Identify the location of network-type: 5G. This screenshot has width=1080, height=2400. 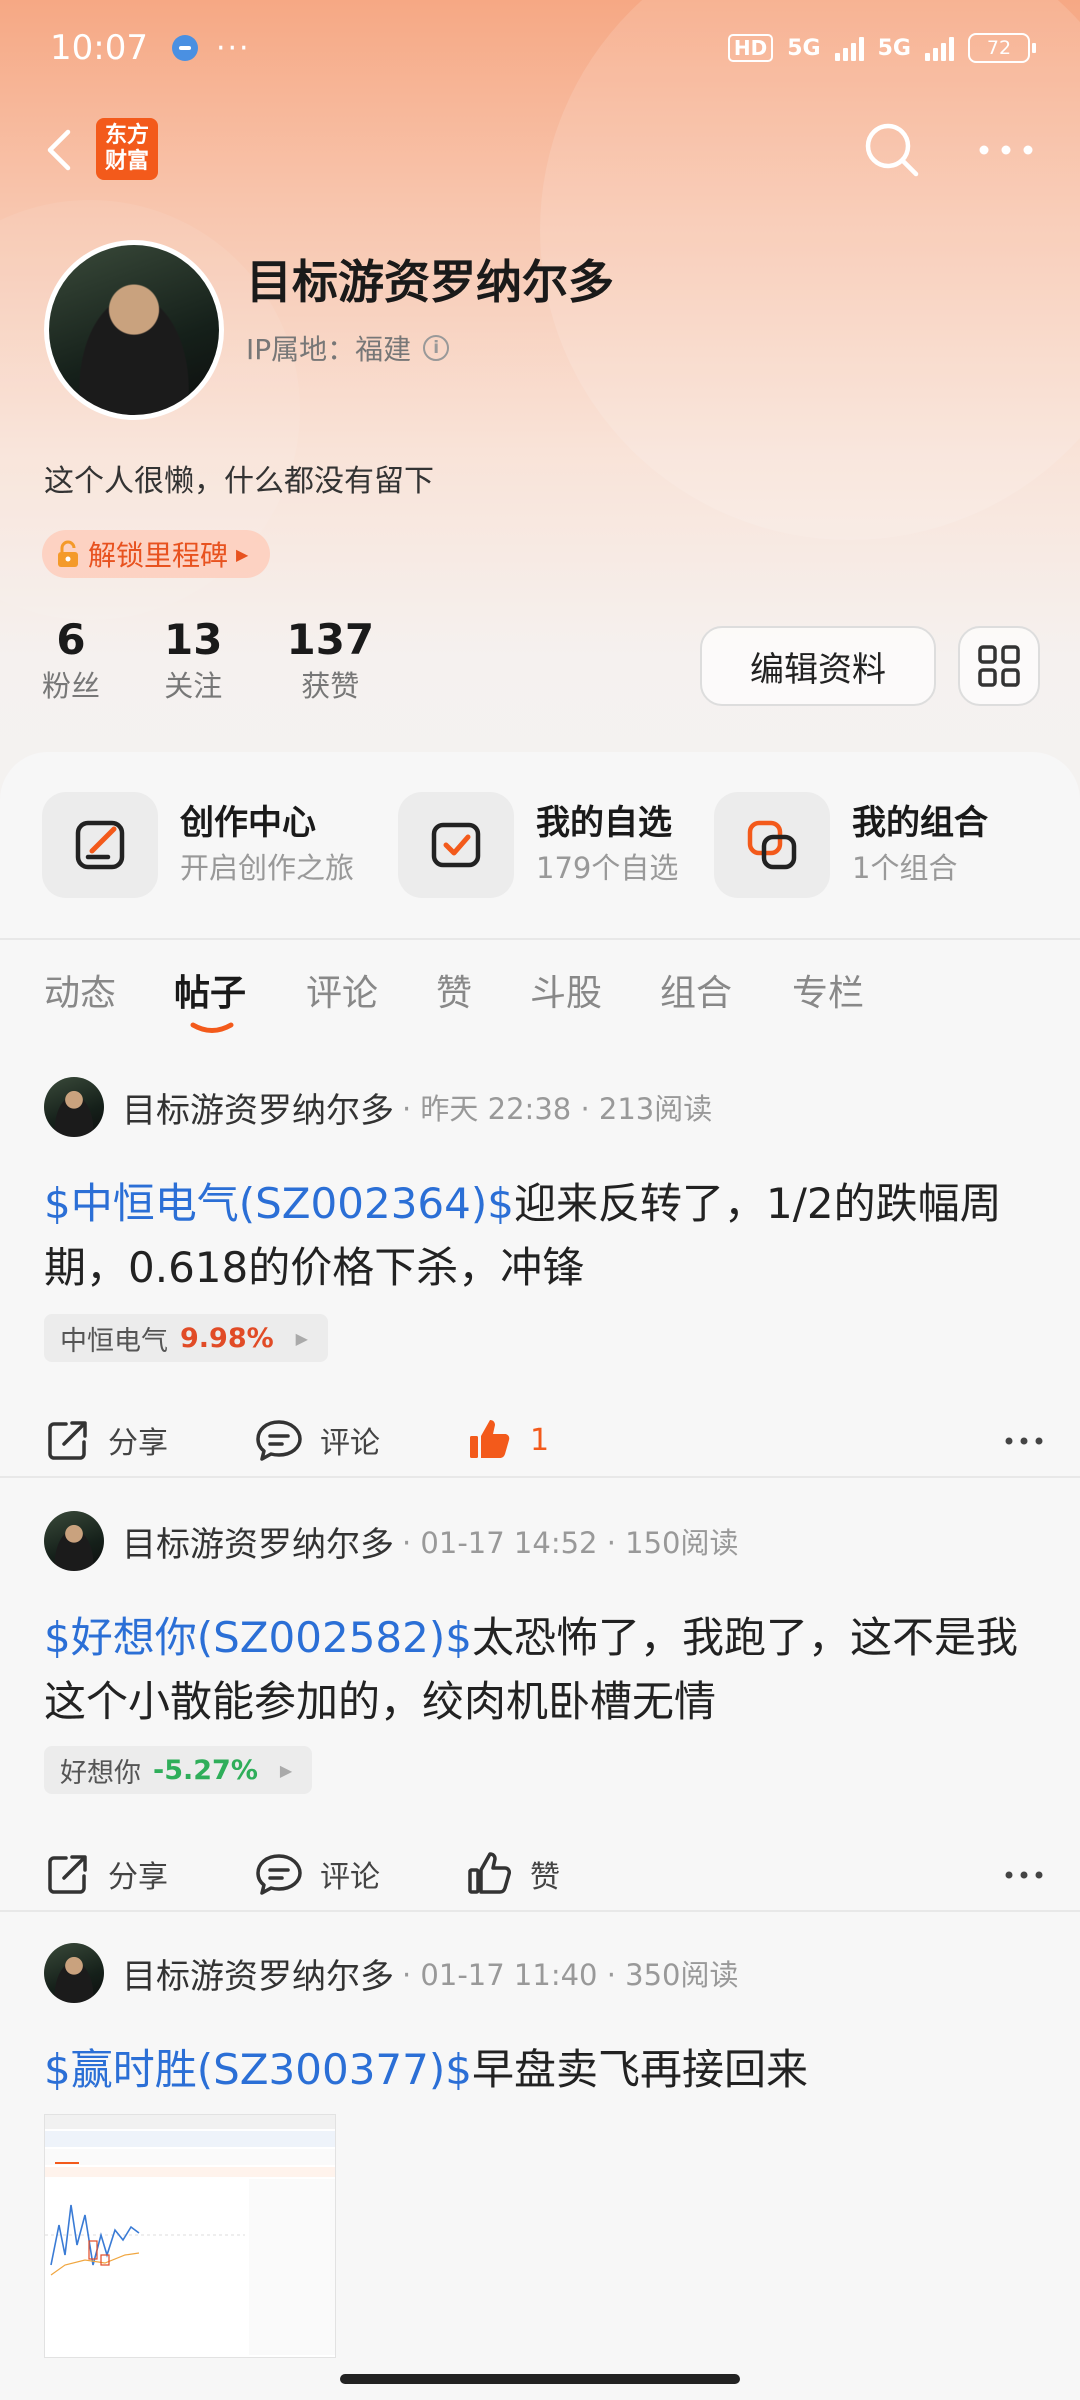
(804, 48).